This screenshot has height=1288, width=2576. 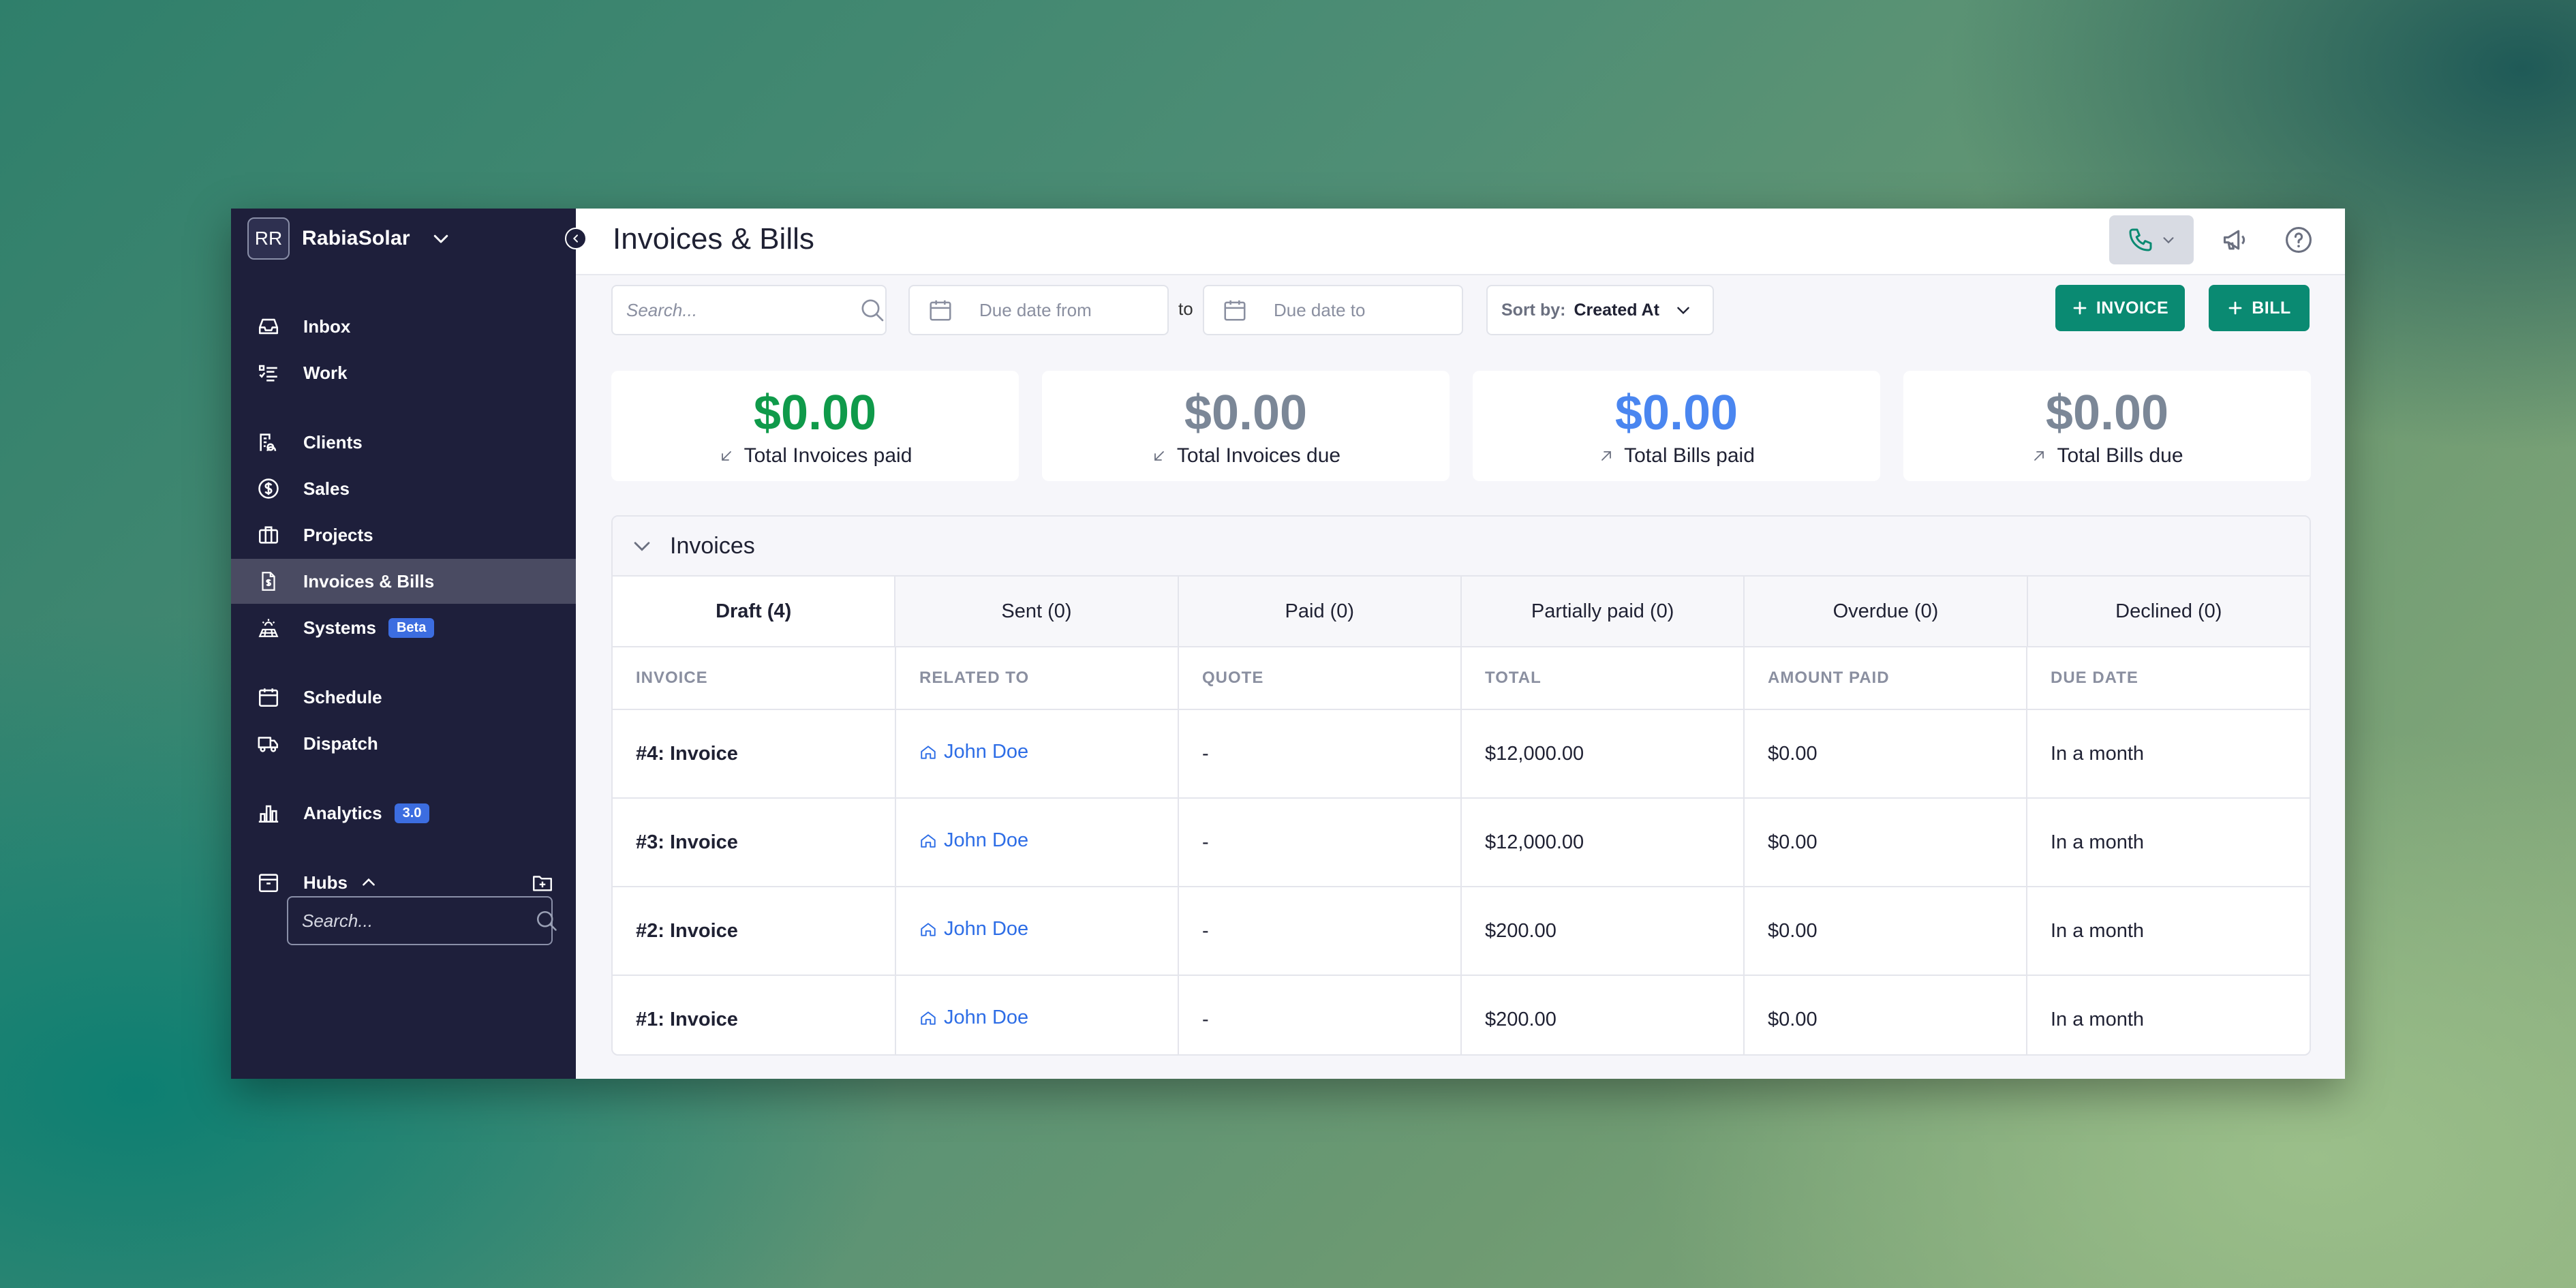 I want to click on tab-sent: Sent (0), so click(x=1037, y=611).